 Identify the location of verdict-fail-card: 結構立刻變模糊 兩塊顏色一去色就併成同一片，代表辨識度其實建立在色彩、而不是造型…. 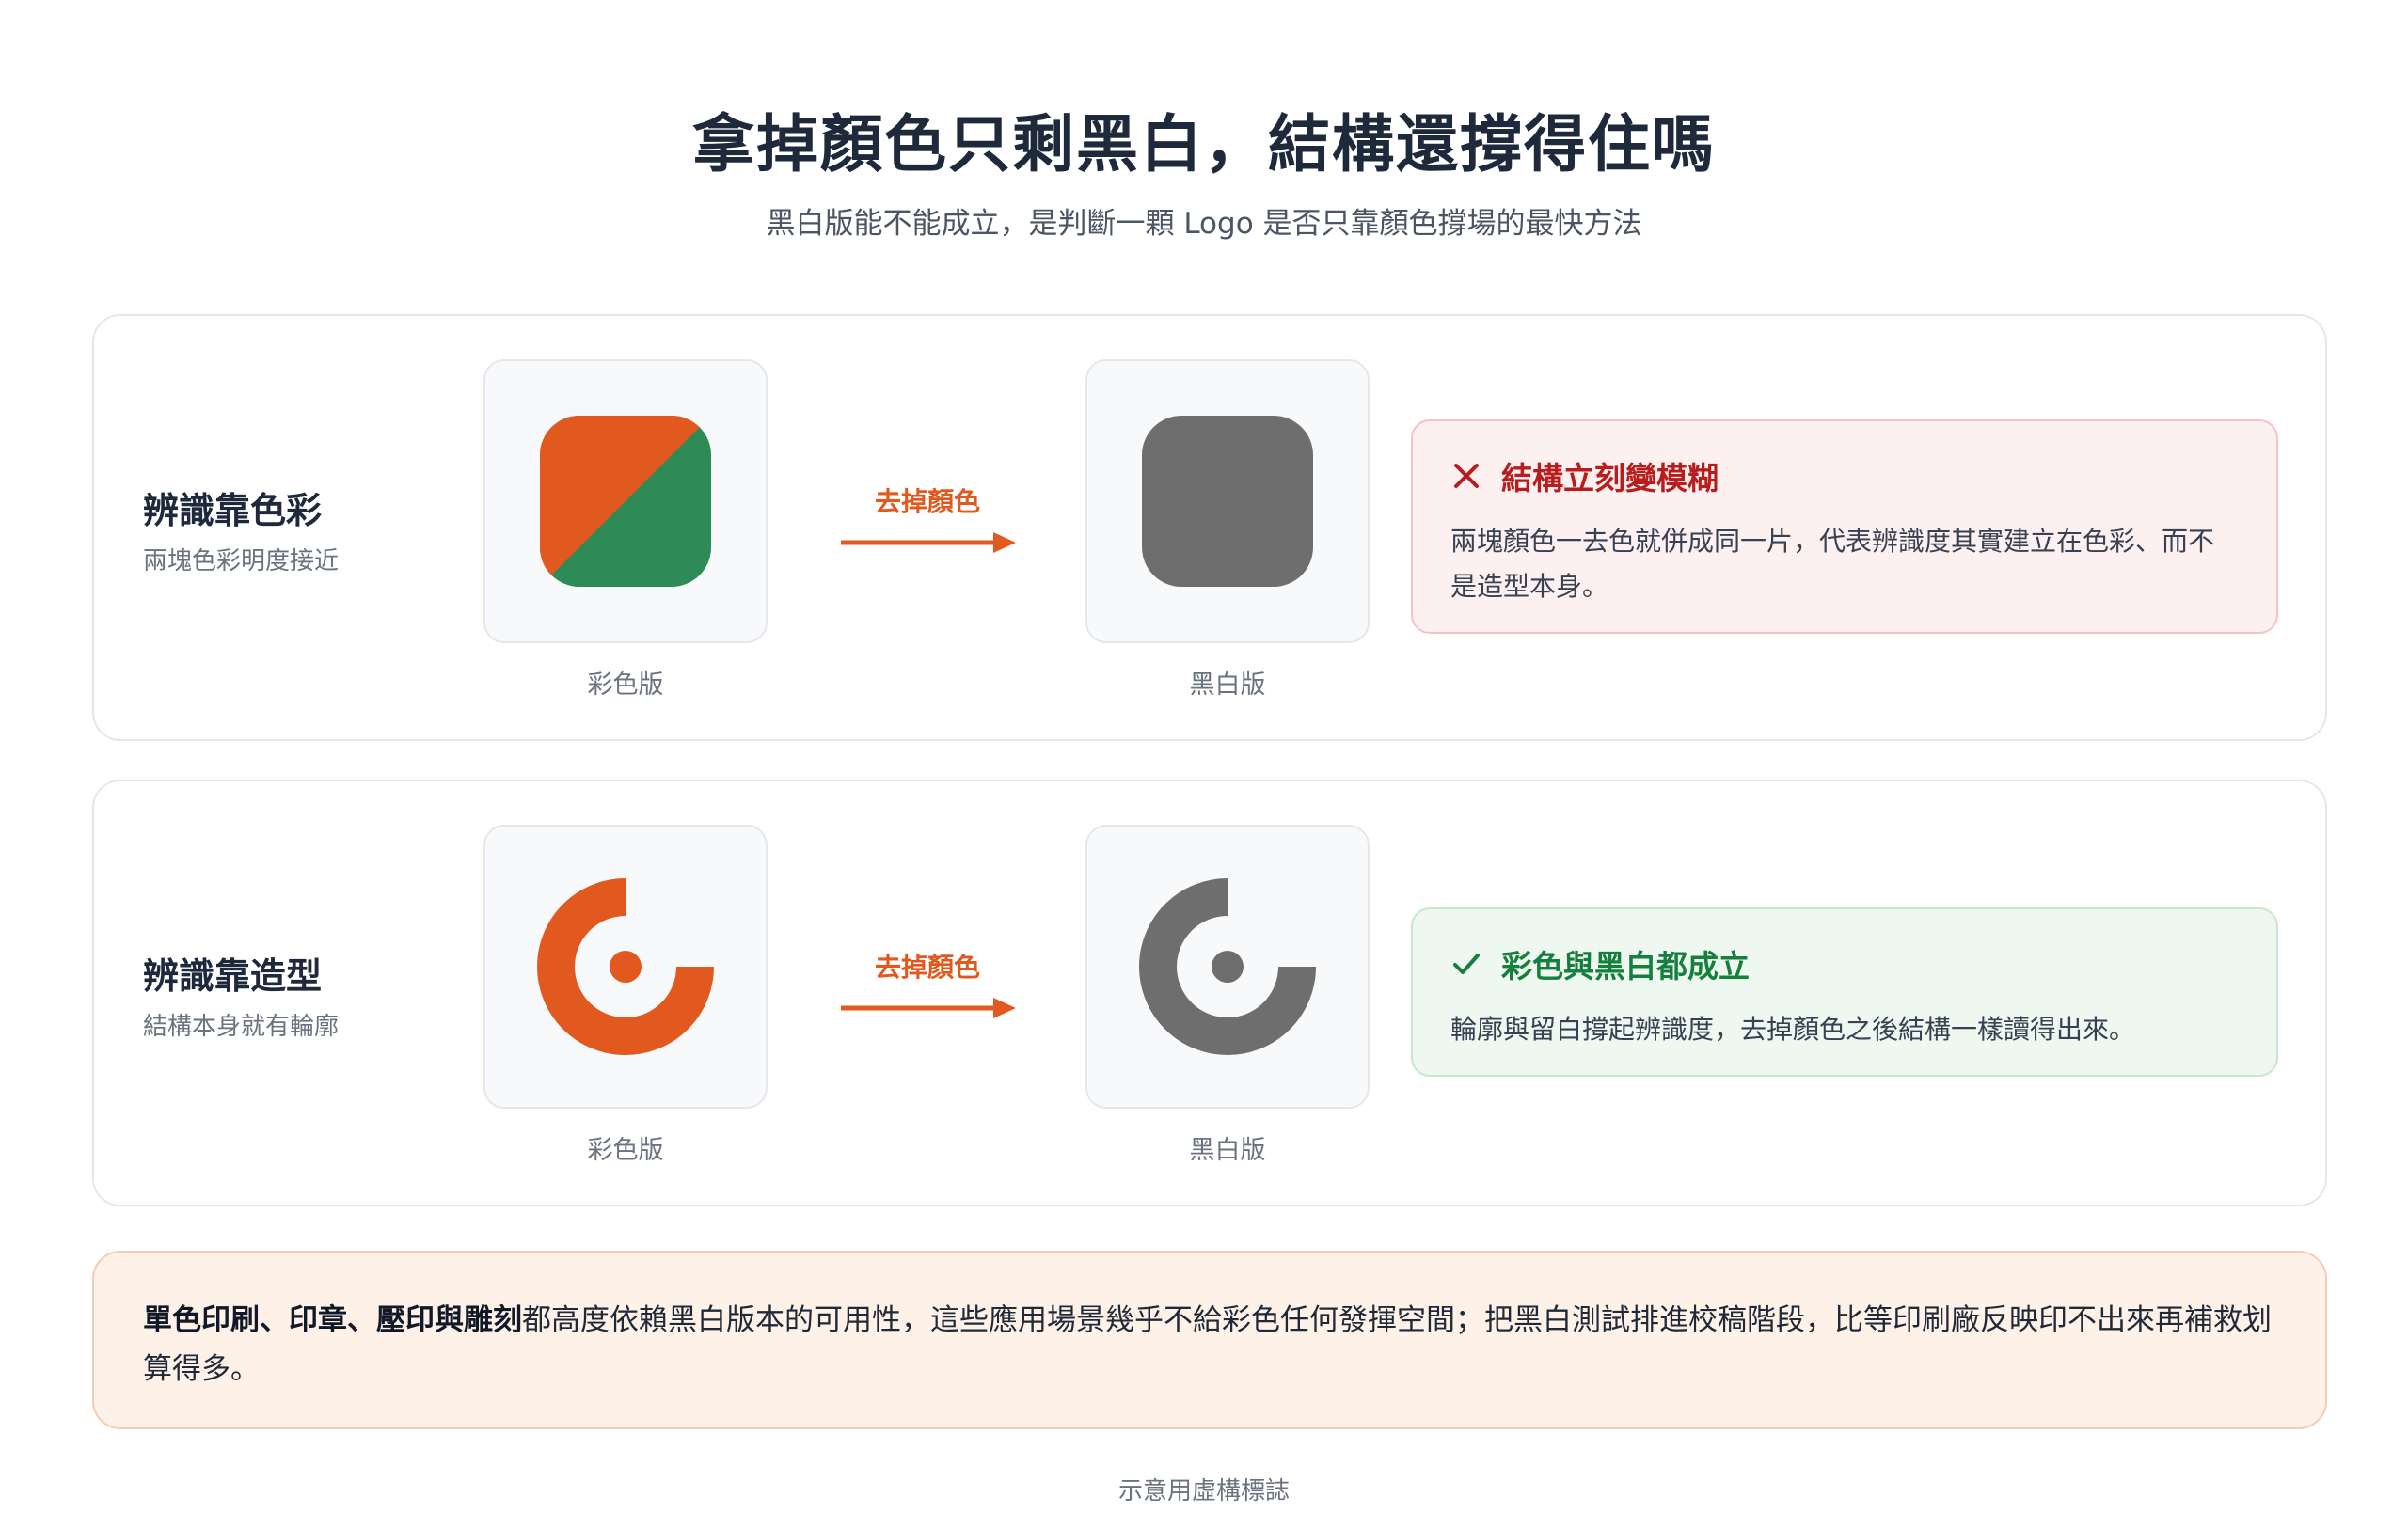
(1845, 526).